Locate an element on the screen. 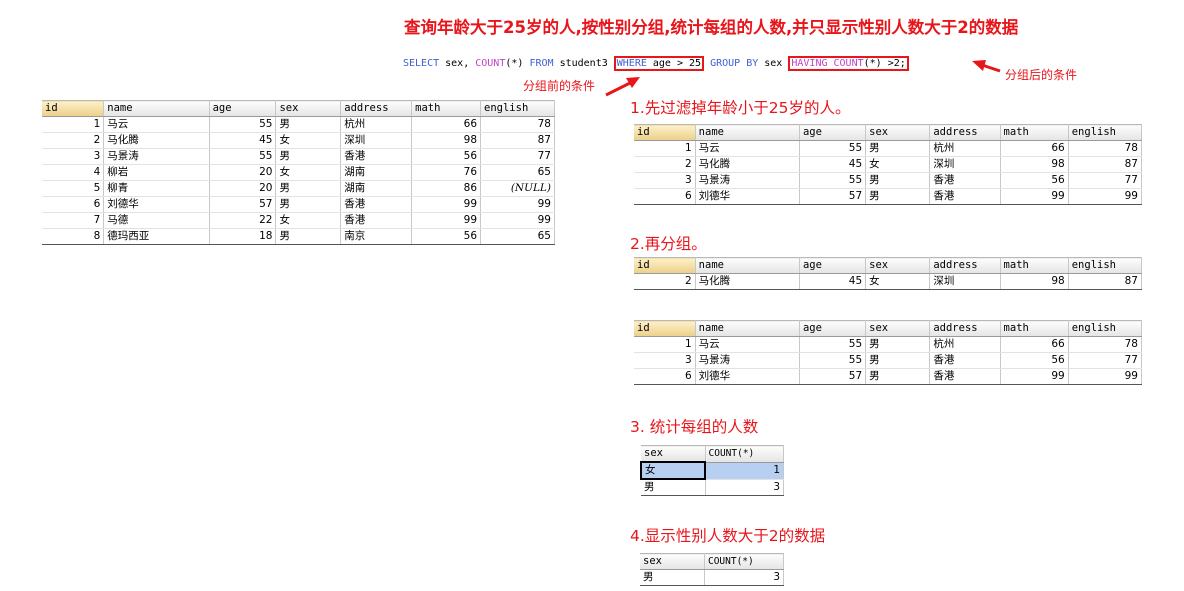 Image resolution: width=1184 pixels, height=591 pixels. table-row: 1 马云 55 男杭州 66 78 is located at coordinates (298, 124).